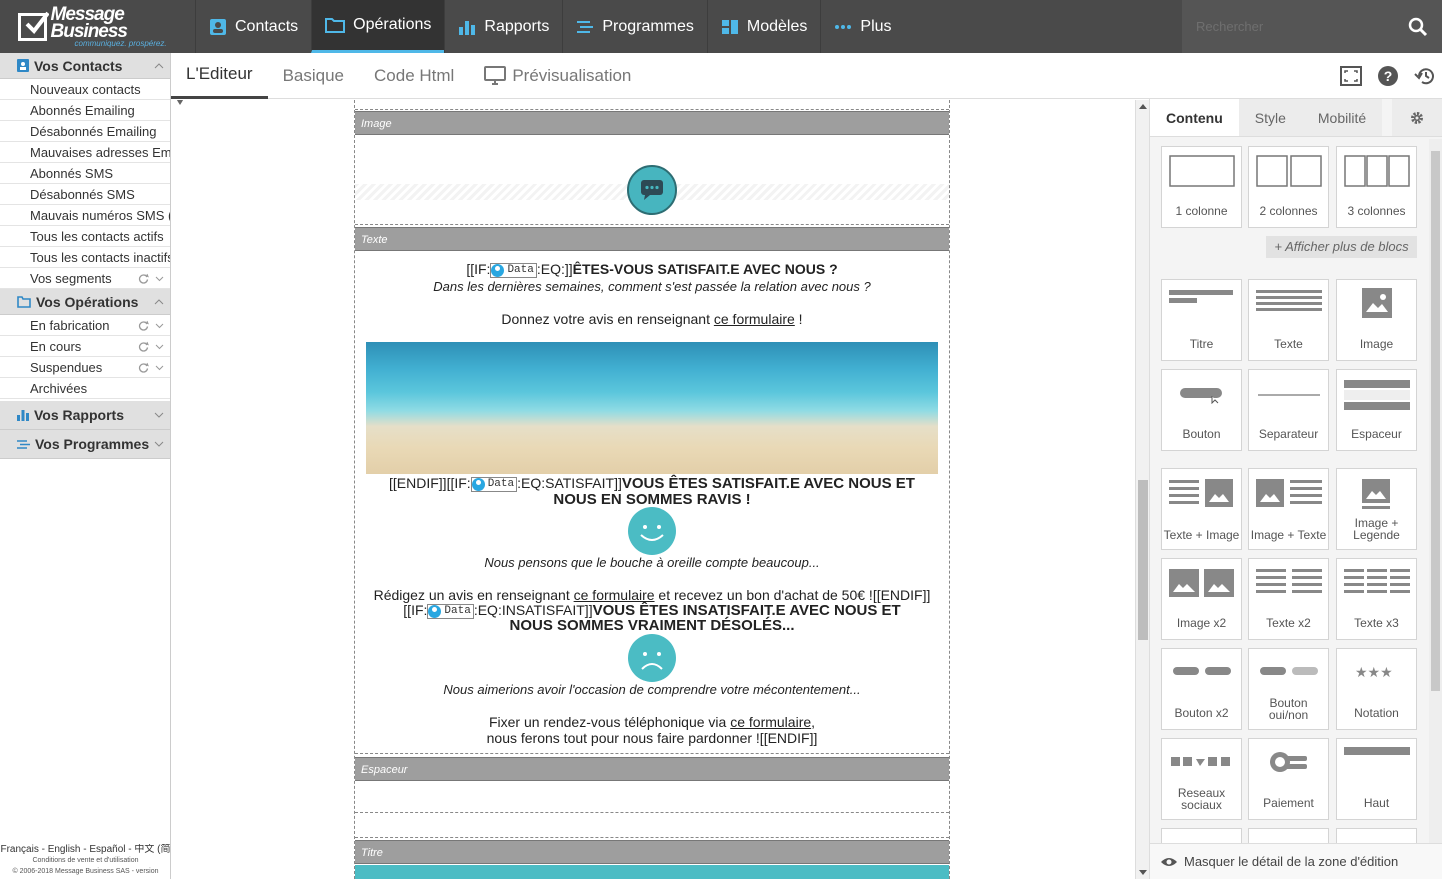  I want to click on block-texte-x3: Texte x3, so click(1376, 599).